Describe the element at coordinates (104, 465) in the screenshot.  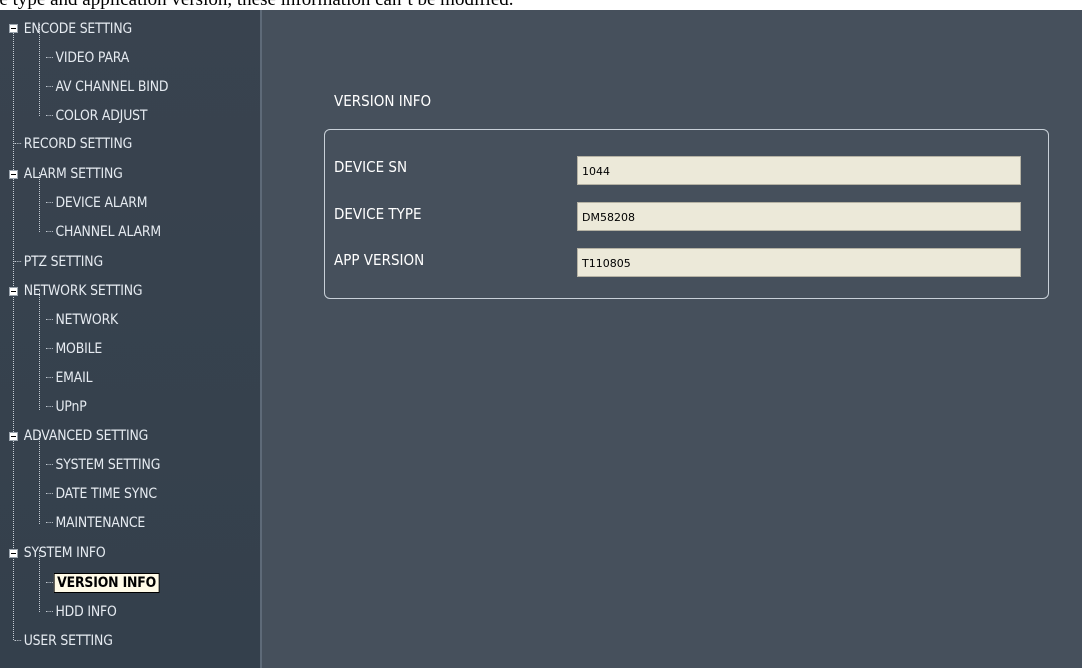
I see `tree-item-system-setting: SYSTEM SETTING` at that location.